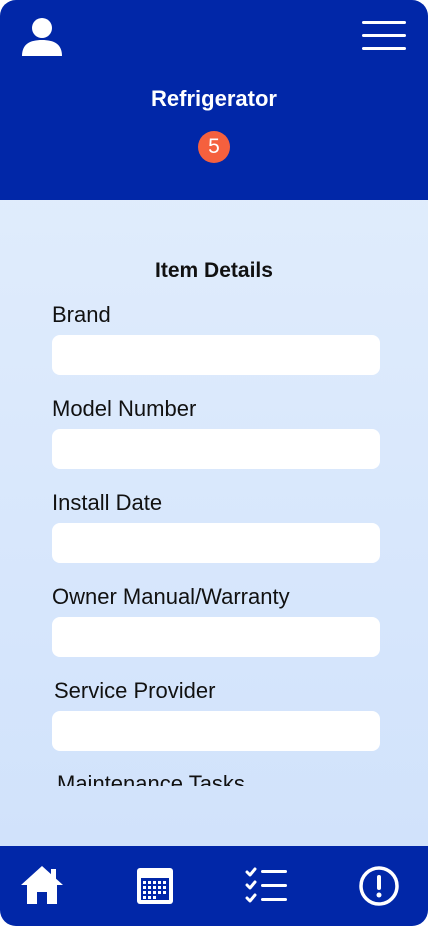 Image resolution: width=428 pixels, height=926 pixels. I want to click on nav-checklist, so click(267, 886).